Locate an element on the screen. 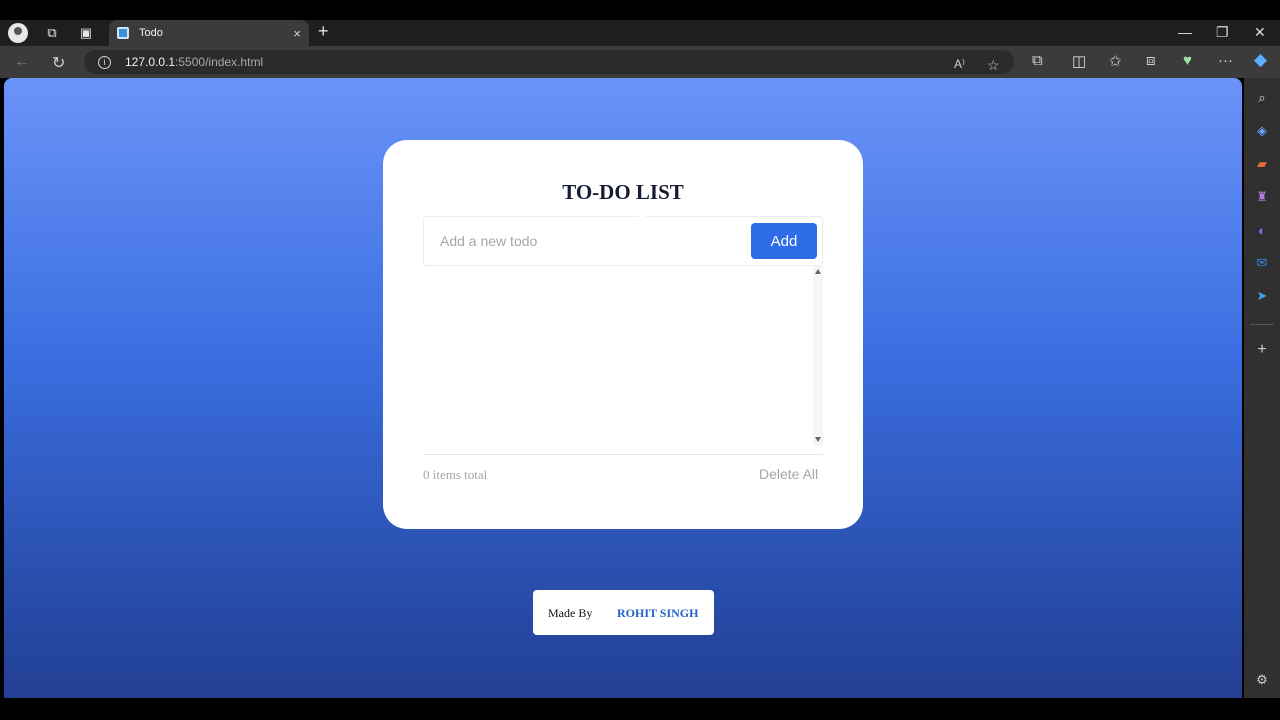 Image resolution: width=1280 pixels, height=720 pixels. screen-bottom-bar is located at coordinates (640, 709).